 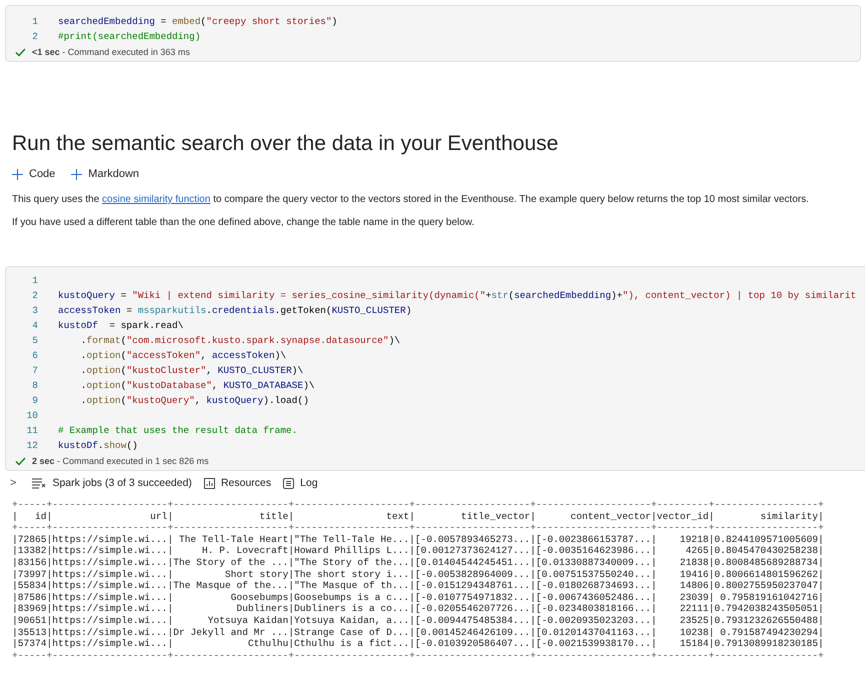 What do you see at coordinates (34, 174) in the screenshot?
I see `add-cell-button: Code` at bounding box center [34, 174].